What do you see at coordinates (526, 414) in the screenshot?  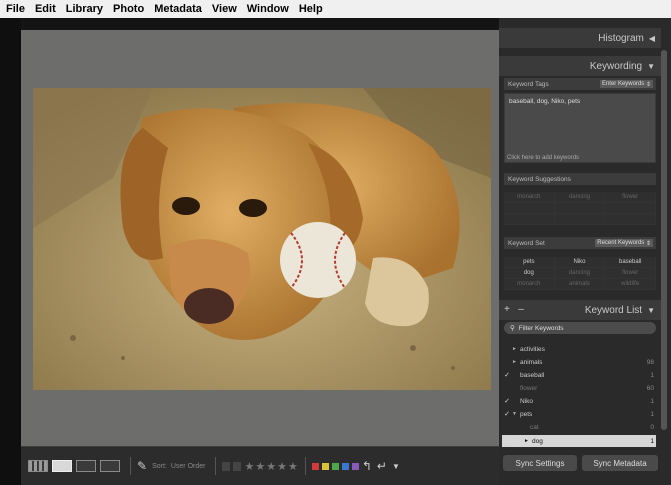 I see `keyword-name: pets` at bounding box center [526, 414].